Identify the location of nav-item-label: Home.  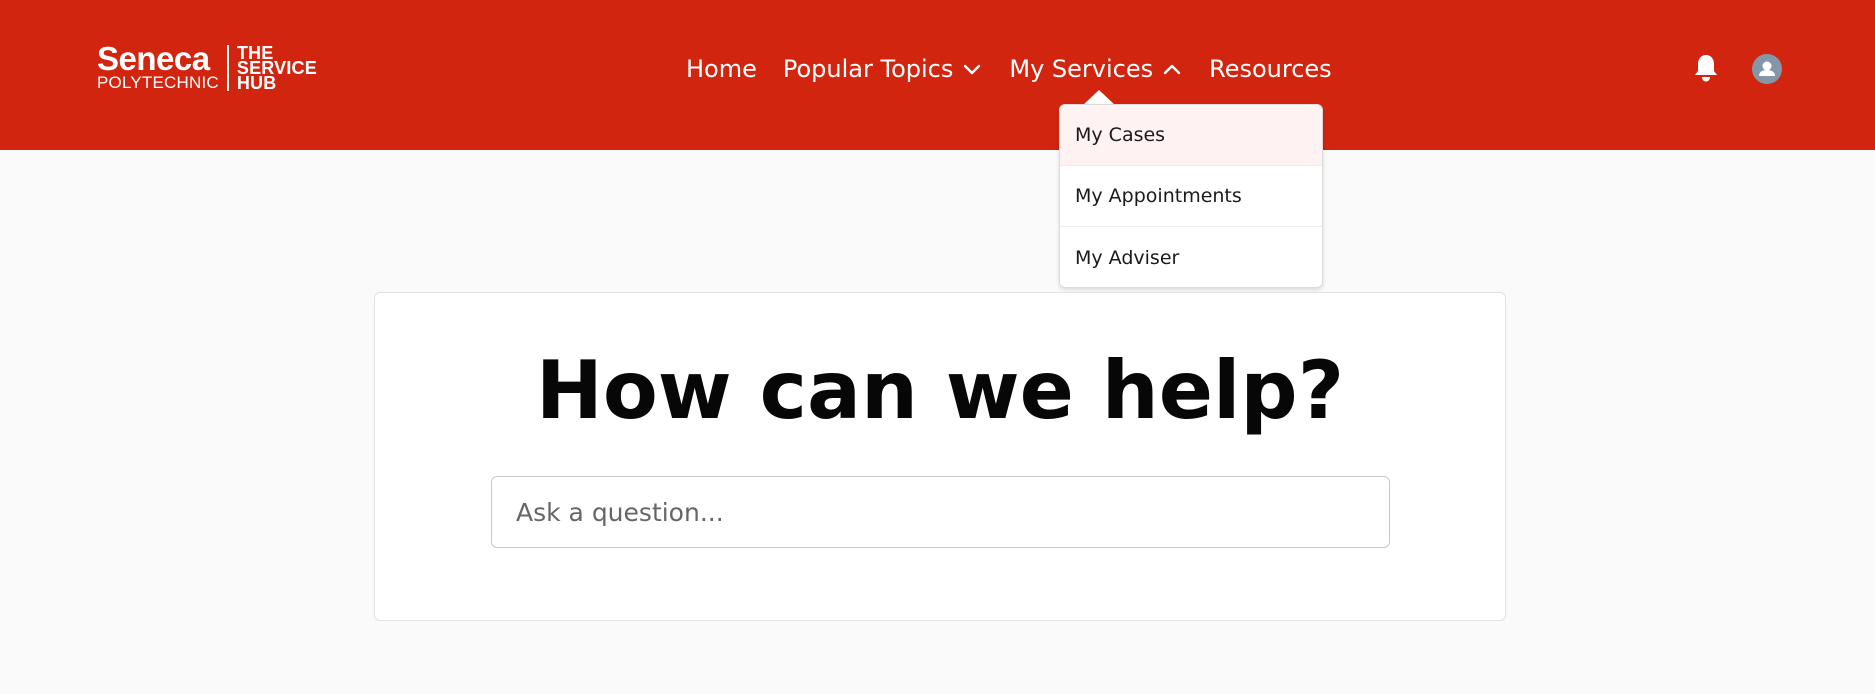
(721, 69).